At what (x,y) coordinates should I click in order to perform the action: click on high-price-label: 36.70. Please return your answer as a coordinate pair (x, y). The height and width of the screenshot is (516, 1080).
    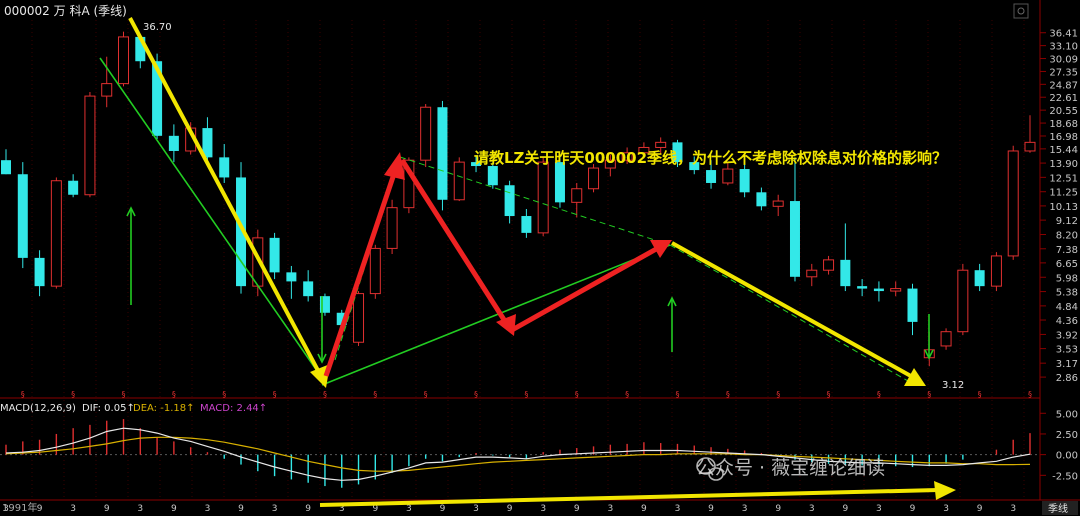
    Looking at the image, I should click on (157, 27).